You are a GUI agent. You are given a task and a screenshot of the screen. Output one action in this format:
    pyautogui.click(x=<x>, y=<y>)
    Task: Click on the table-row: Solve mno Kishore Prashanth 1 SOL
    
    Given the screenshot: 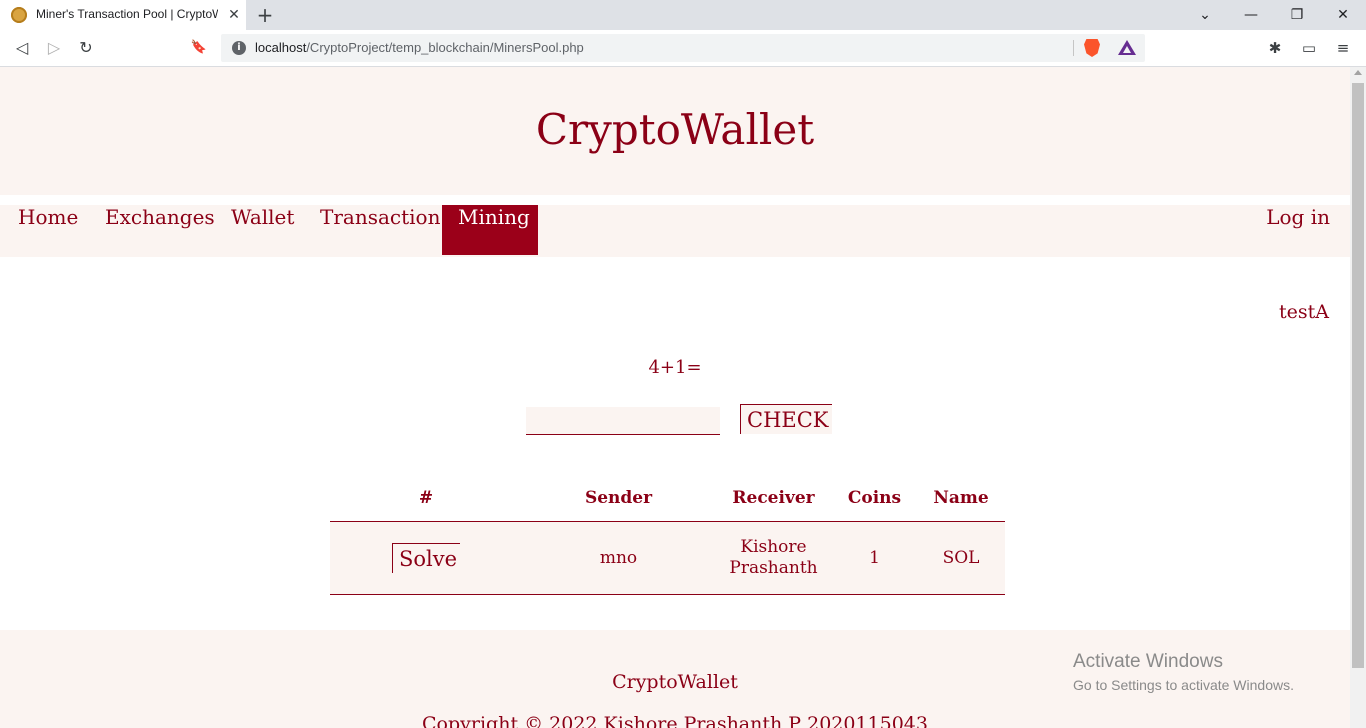 What is the action you would take?
    pyautogui.click(x=667, y=558)
    